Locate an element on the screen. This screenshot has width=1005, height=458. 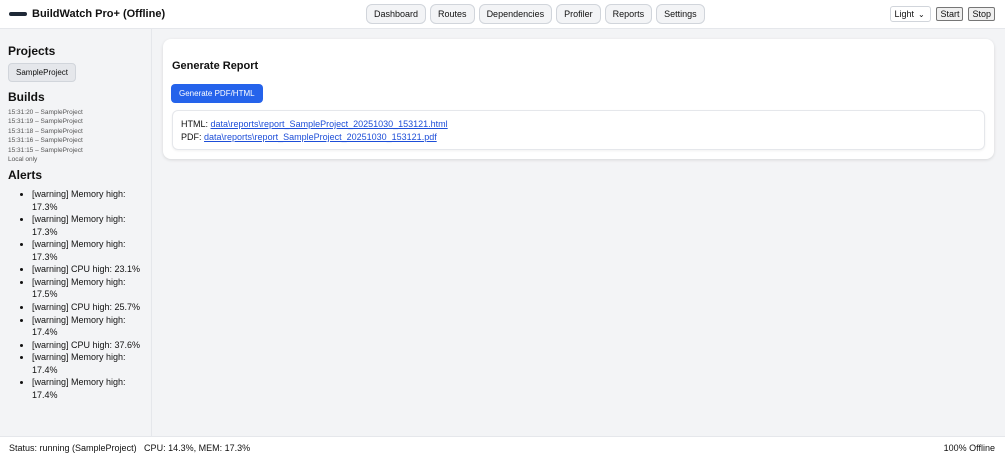
nav-routes: Routes is located at coordinates (452, 14).